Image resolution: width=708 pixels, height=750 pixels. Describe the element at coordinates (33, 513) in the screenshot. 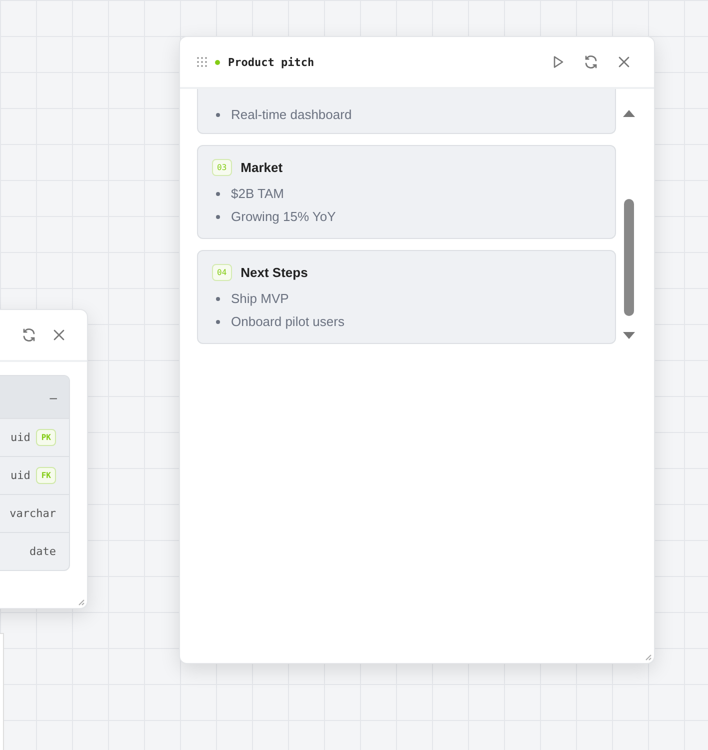

I see `column-type: varchar` at that location.